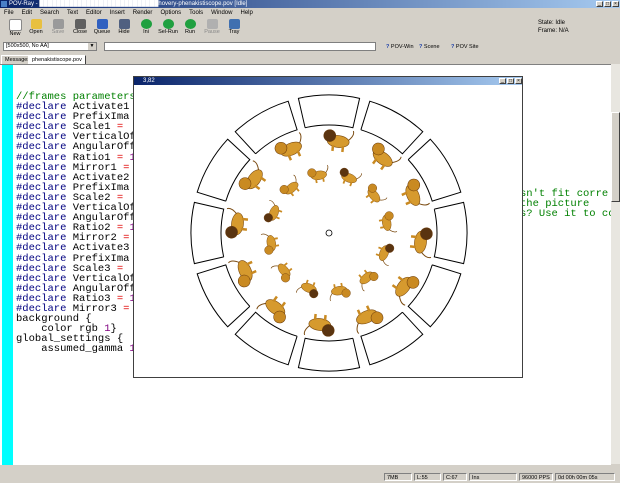 The width and height of the screenshot is (620, 483). I want to click on editor-tabs: Messages phenakistiscope.pov, so click(310, 59).